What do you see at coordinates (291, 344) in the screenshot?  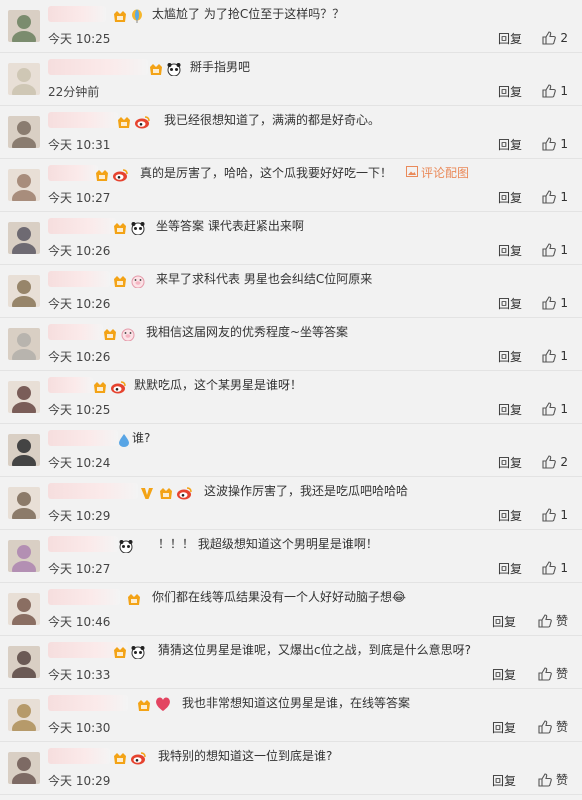 I see `comment-item: 我相信这届网友的优秀程度~坐等答案 今天 10:26 回复 1` at bounding box center [291, 344].